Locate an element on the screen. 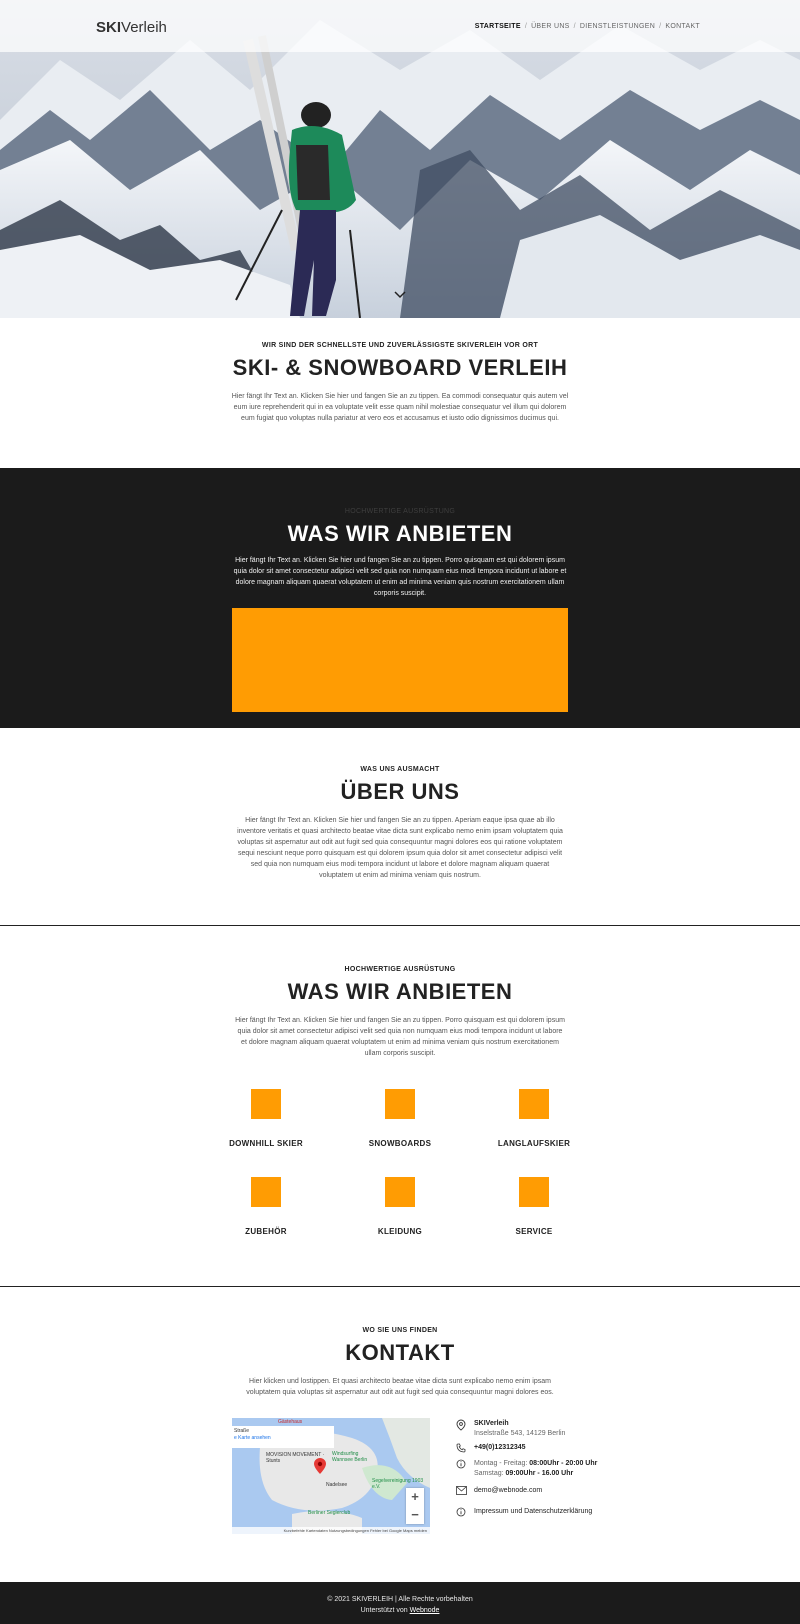 This screenshot has width=800, height=1624. contact-address: SKIVerleih Inselstraße 543, 14129 Berlin is located at coordinates (536, 1431).